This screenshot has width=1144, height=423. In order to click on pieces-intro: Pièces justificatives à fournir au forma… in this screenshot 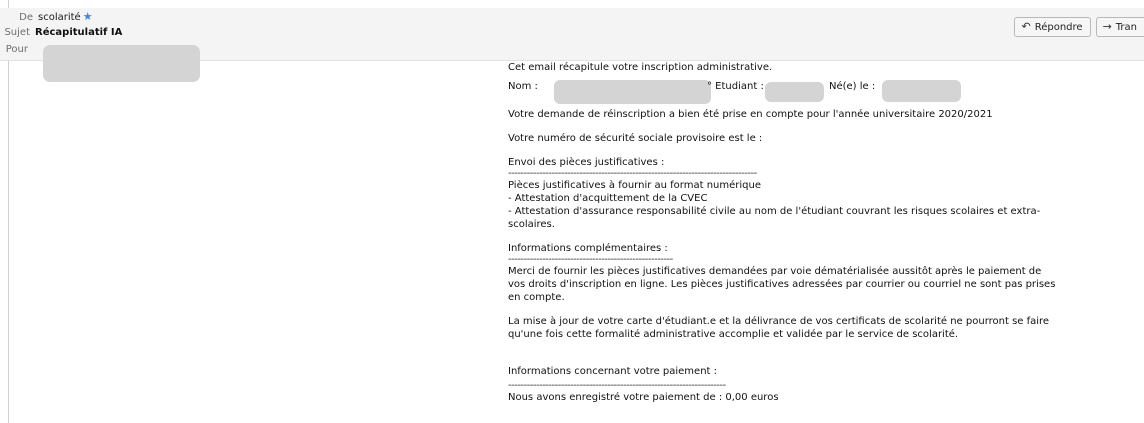, I will do `click(634, 185)`.